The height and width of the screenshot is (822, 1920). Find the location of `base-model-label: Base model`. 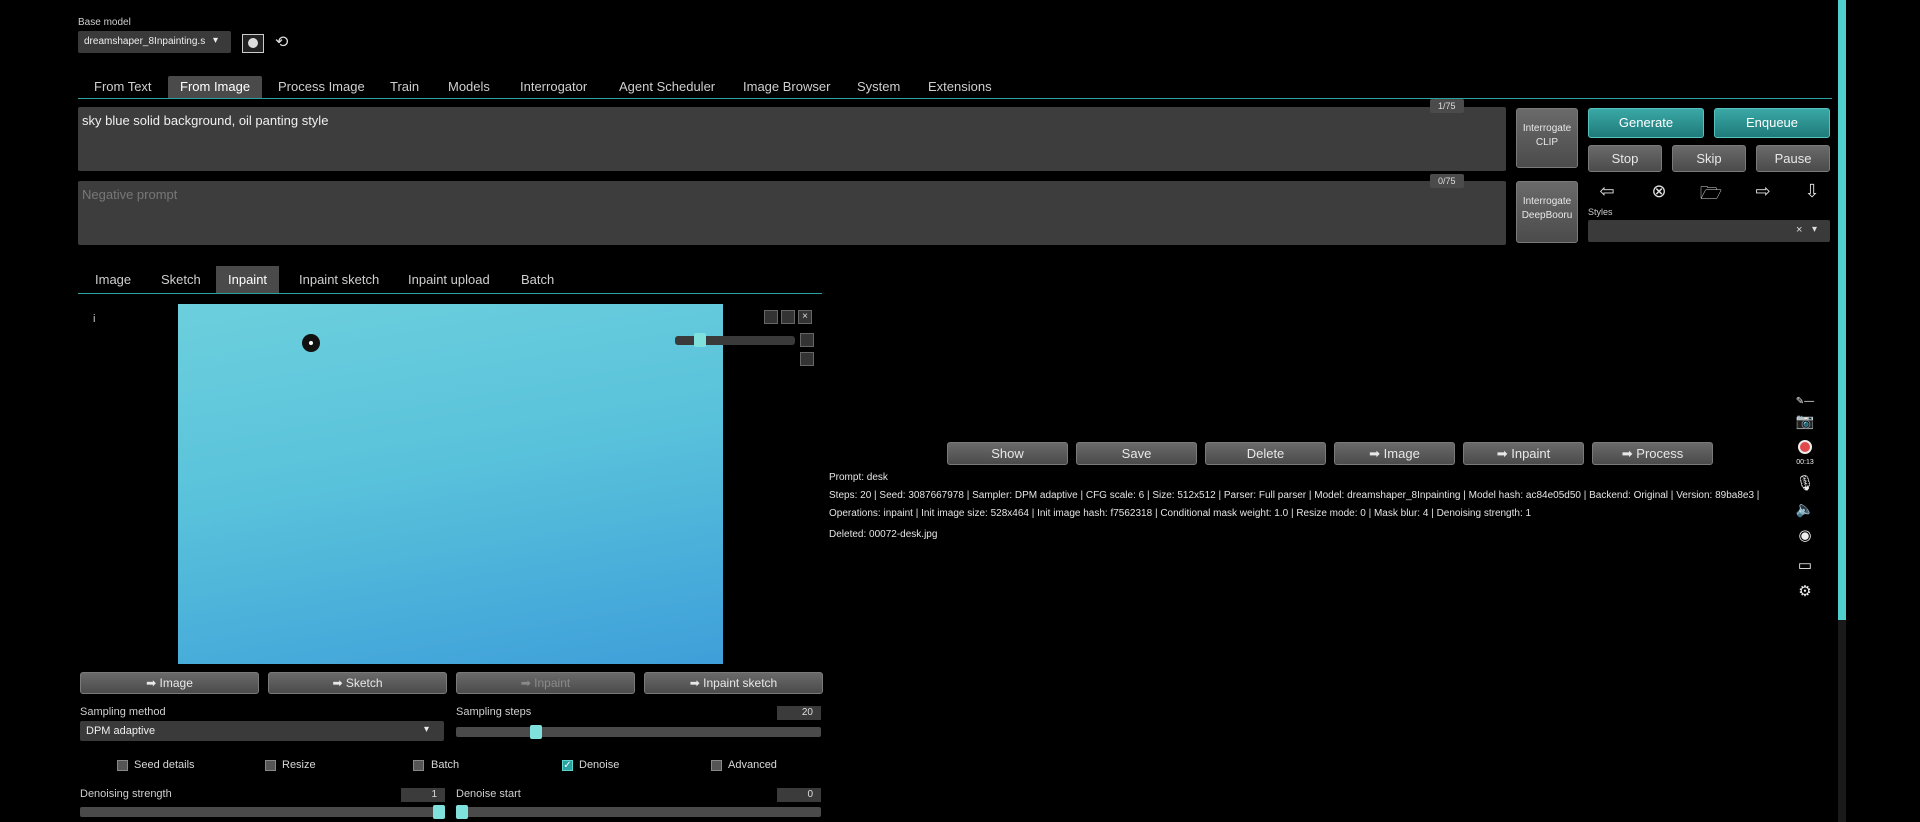

base-model-label: Base model is located at coordinates (104, 22).